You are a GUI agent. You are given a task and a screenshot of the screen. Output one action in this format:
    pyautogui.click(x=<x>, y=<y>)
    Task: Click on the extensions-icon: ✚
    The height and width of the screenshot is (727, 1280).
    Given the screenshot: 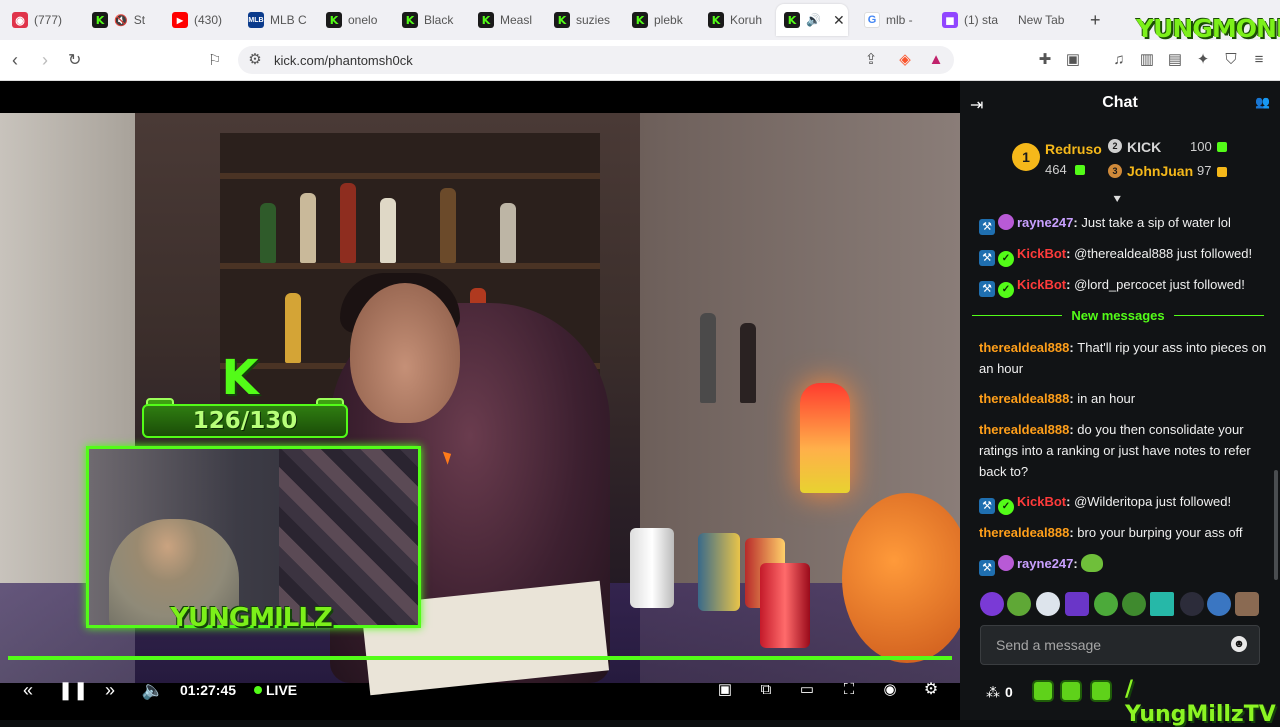 What is the action you would take?
    pyautogui.click(x=1045, y=60)
    